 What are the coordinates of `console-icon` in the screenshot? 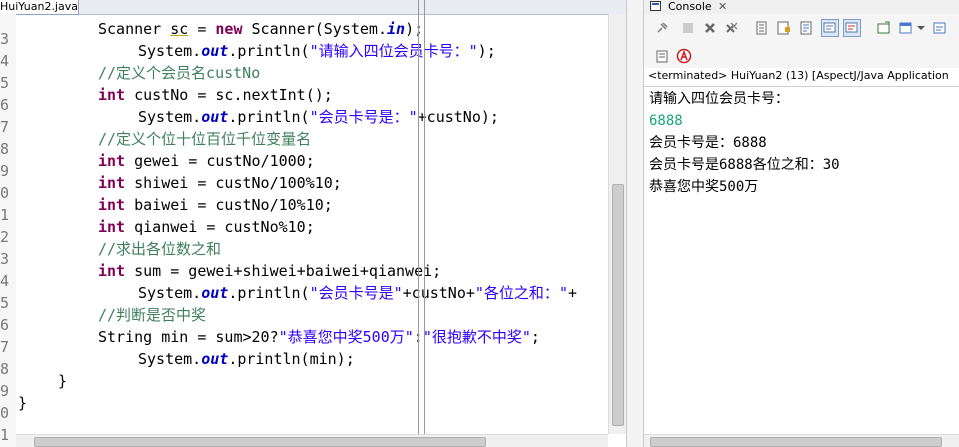 It's located at (655, 6).